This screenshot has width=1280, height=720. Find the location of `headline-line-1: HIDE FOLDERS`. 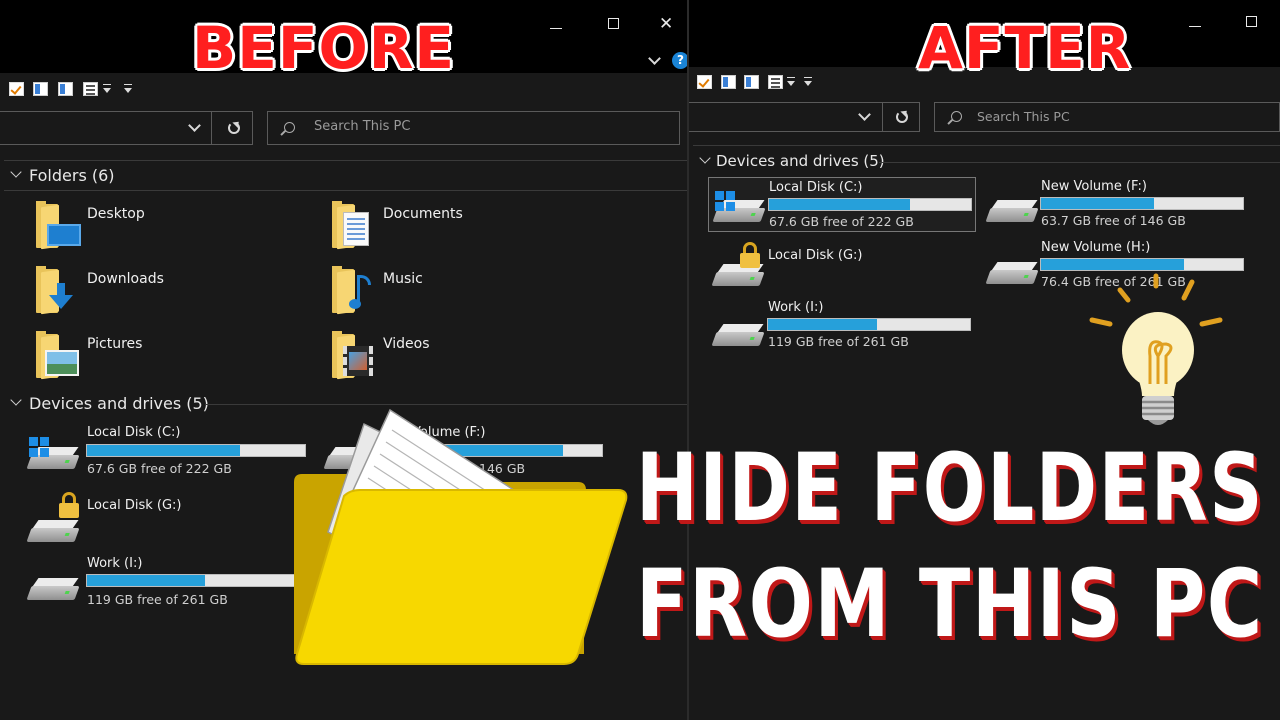

headline-line-1: HIDE FOLDERS is located at coordinates (950, 488).